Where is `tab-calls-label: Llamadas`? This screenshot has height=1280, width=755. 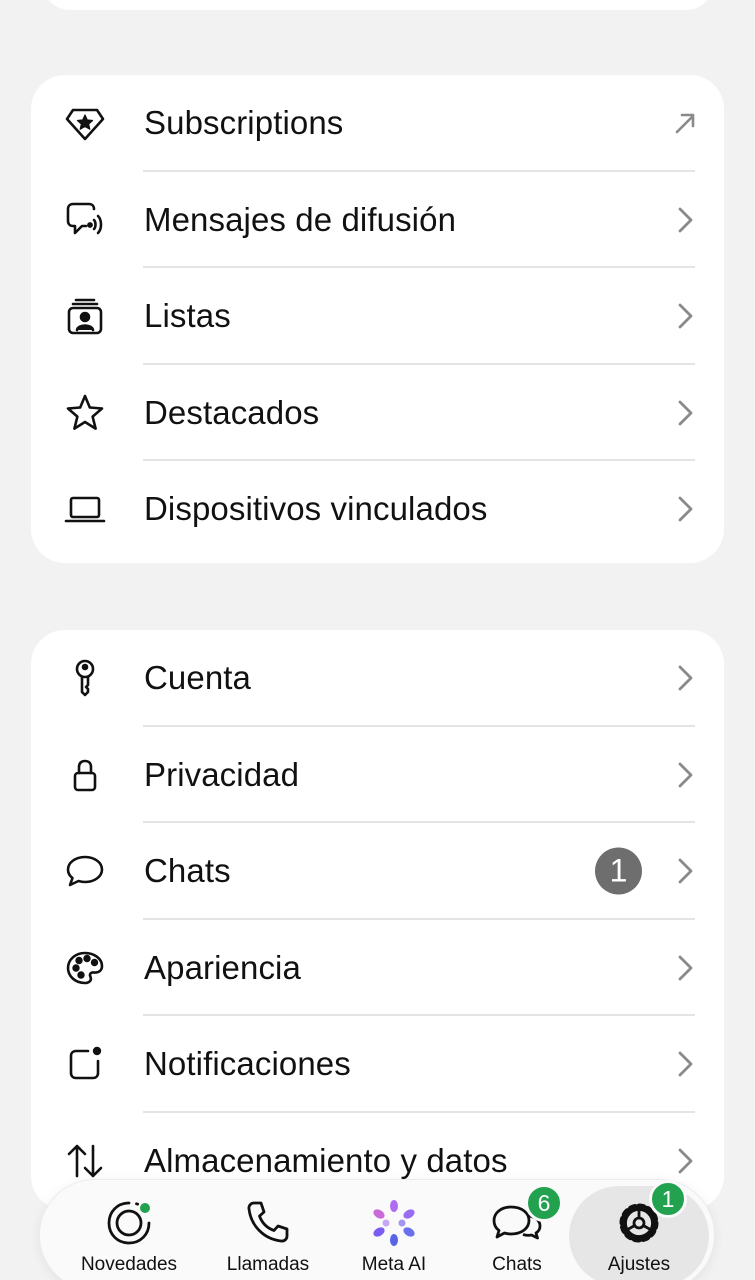 tab-calls-label: Llamadas is located at coordinates (268, 1264).